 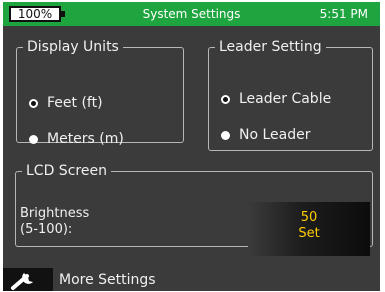 I want to click on brightness-label: Brightness (5-100):, so click(x=54, y=222).